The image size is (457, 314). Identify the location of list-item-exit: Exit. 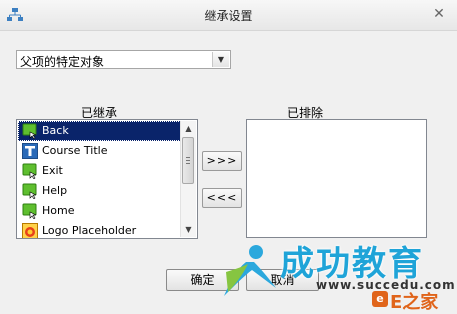
(99, 171).